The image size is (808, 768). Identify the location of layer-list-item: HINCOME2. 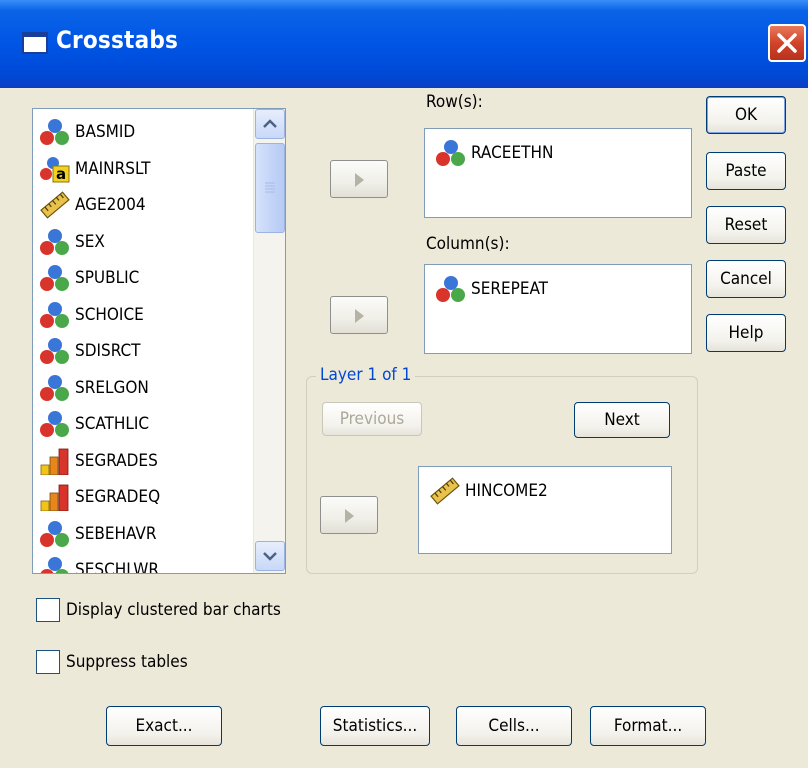
(488, 491).